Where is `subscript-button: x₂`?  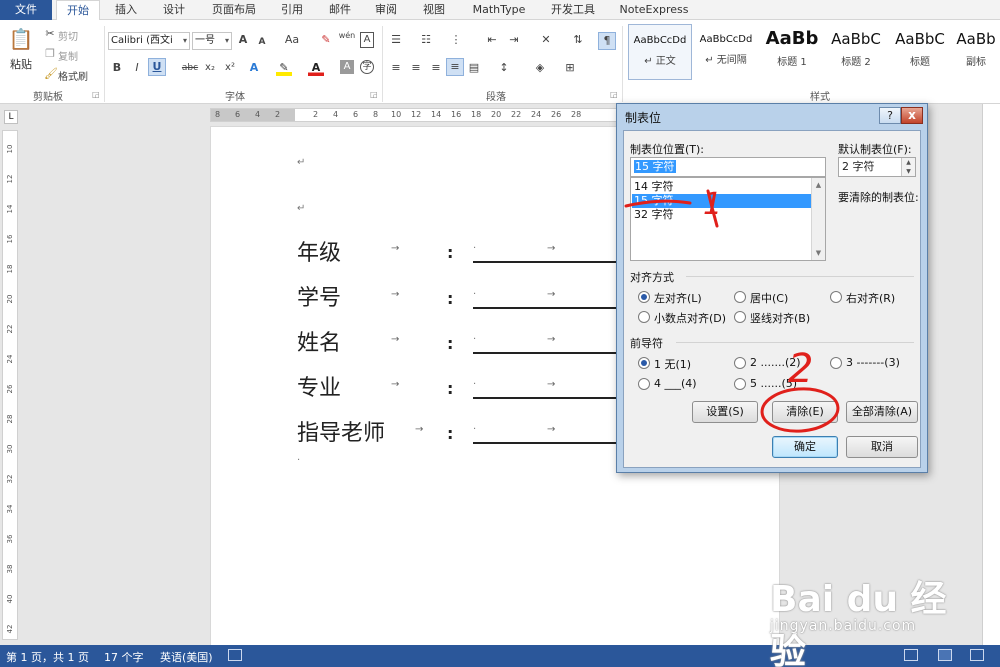
subscript-button: x₂ is located at coordinates (210, 68).